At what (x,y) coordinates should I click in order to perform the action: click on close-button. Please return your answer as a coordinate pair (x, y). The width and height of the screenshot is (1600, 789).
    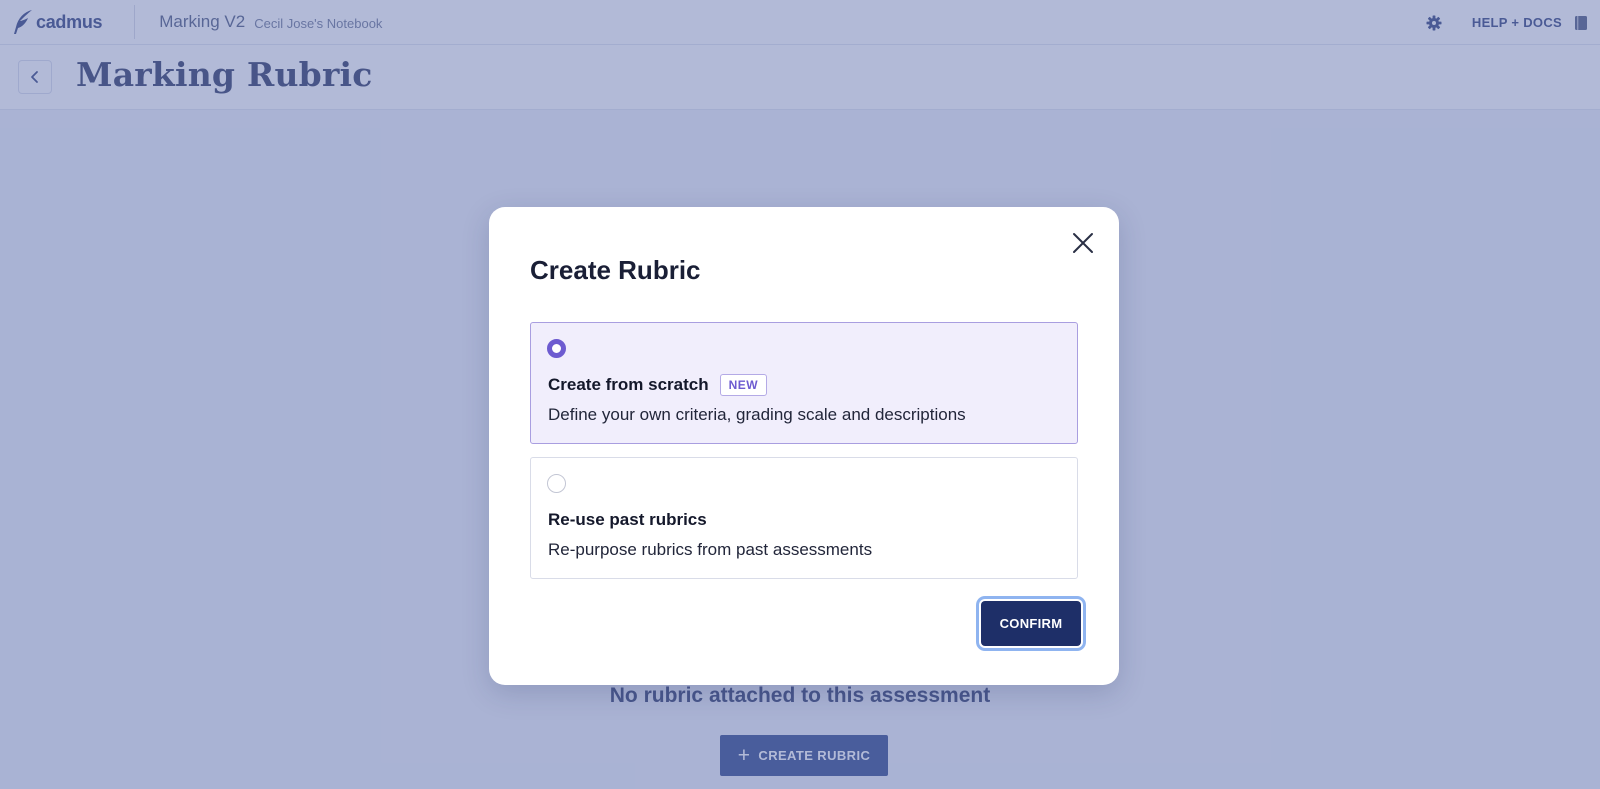
    Looking at the image, I should click on (1083, 243).